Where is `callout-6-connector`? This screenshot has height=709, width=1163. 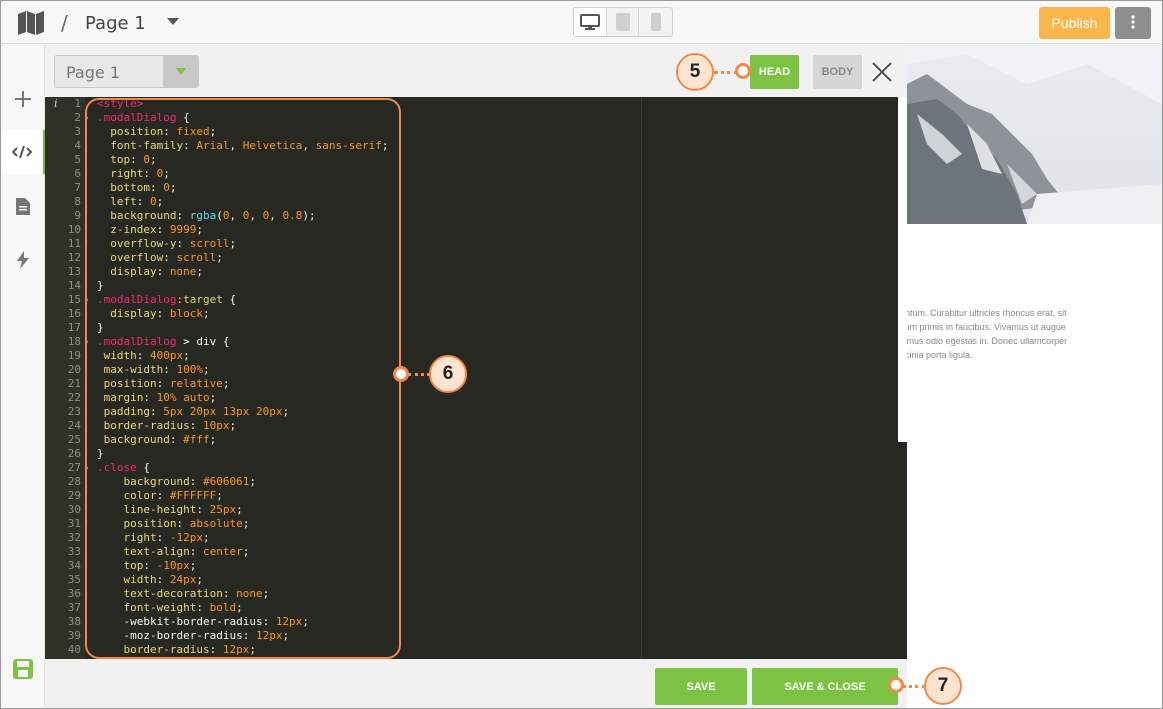 callout-6-connector is located at coordinates (419, 374).